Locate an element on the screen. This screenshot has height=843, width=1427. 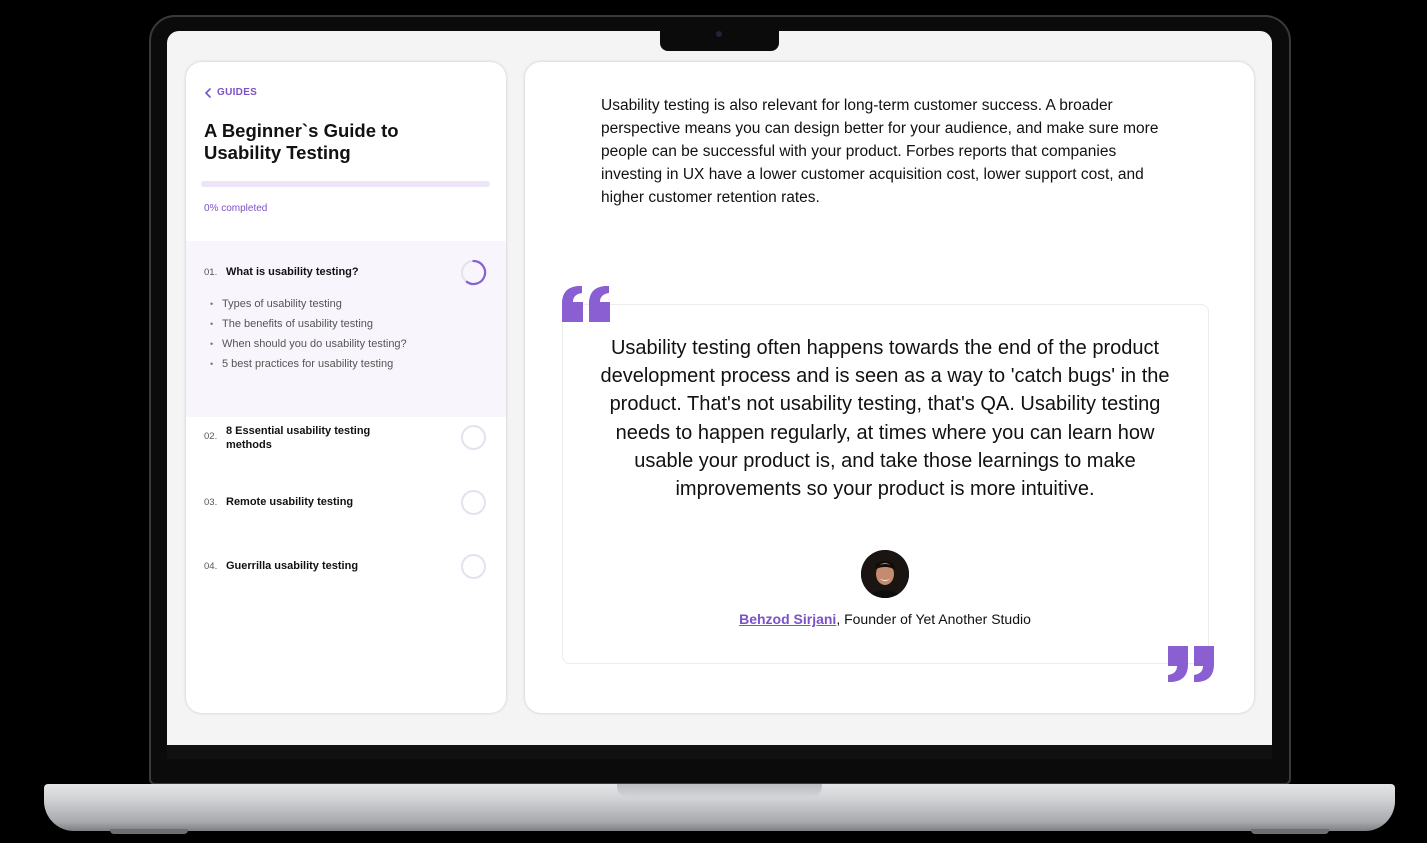
progress-bar is located at coordinates (345, 184).